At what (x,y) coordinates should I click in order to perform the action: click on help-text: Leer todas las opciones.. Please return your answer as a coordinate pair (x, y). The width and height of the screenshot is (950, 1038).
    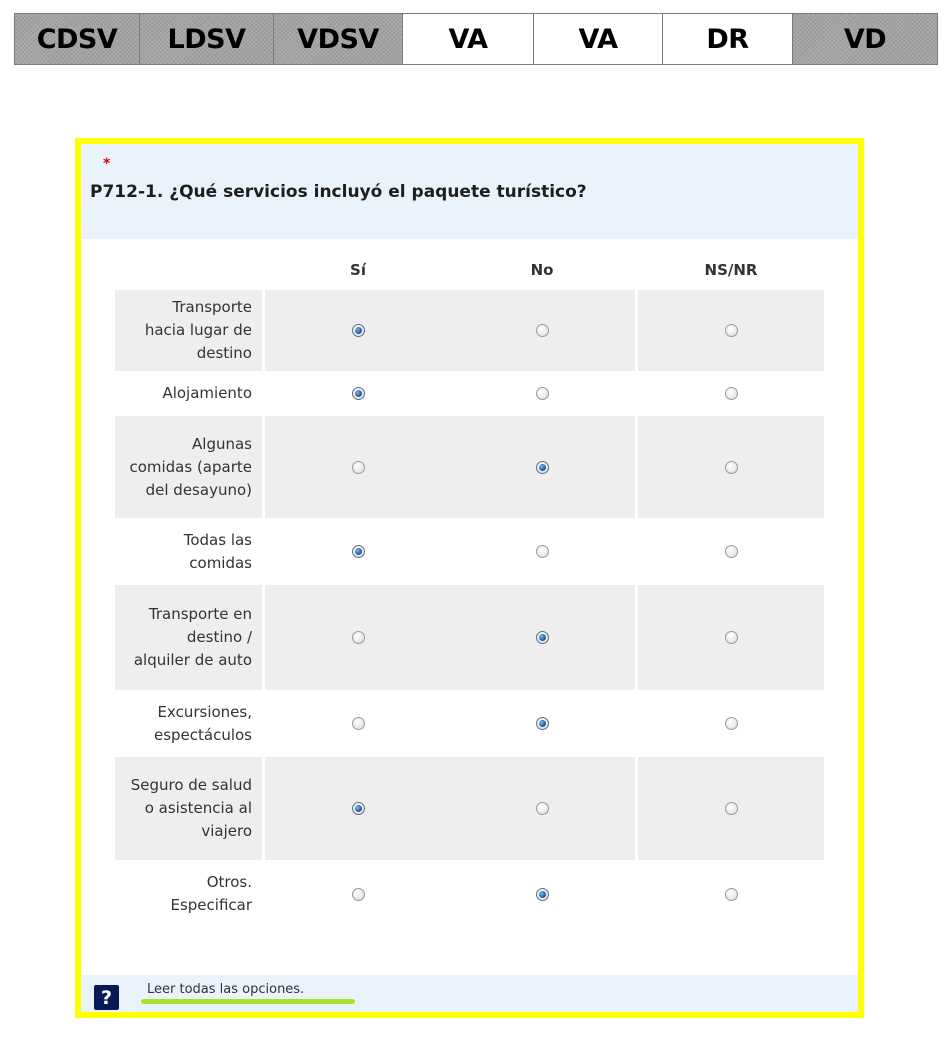
    Looking at the image, I should click on (226, 989).